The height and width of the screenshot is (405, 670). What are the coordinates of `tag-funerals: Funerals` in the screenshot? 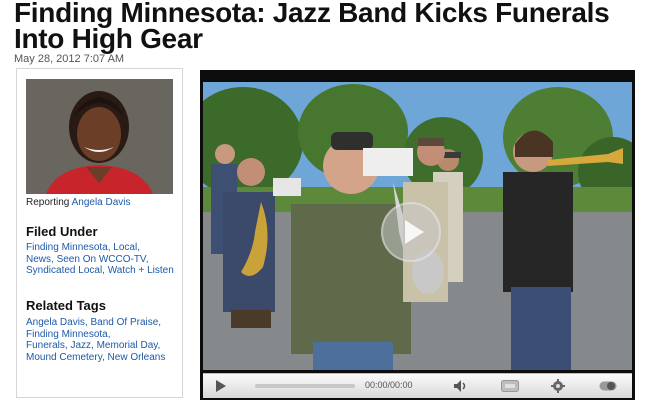 It's located at (45, 345).